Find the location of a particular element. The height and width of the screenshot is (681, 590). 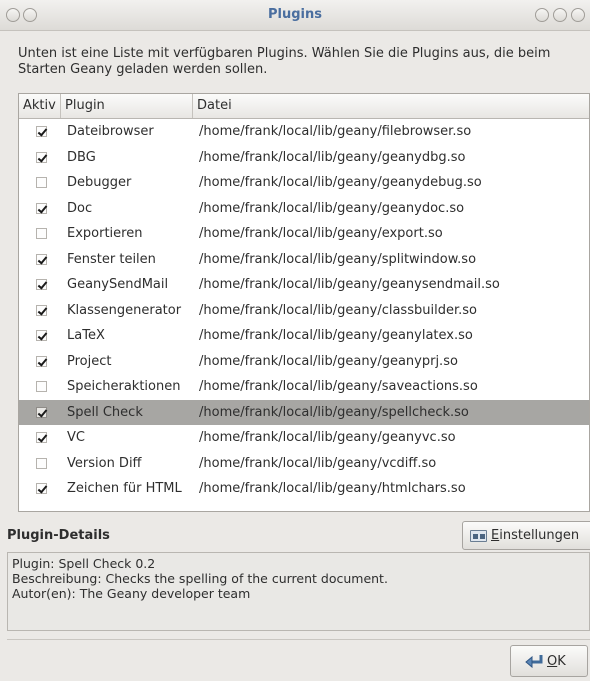

plugin-file: /home/frank/local/lib/geany/geanydbg.so is located at coordinates (332, 157).